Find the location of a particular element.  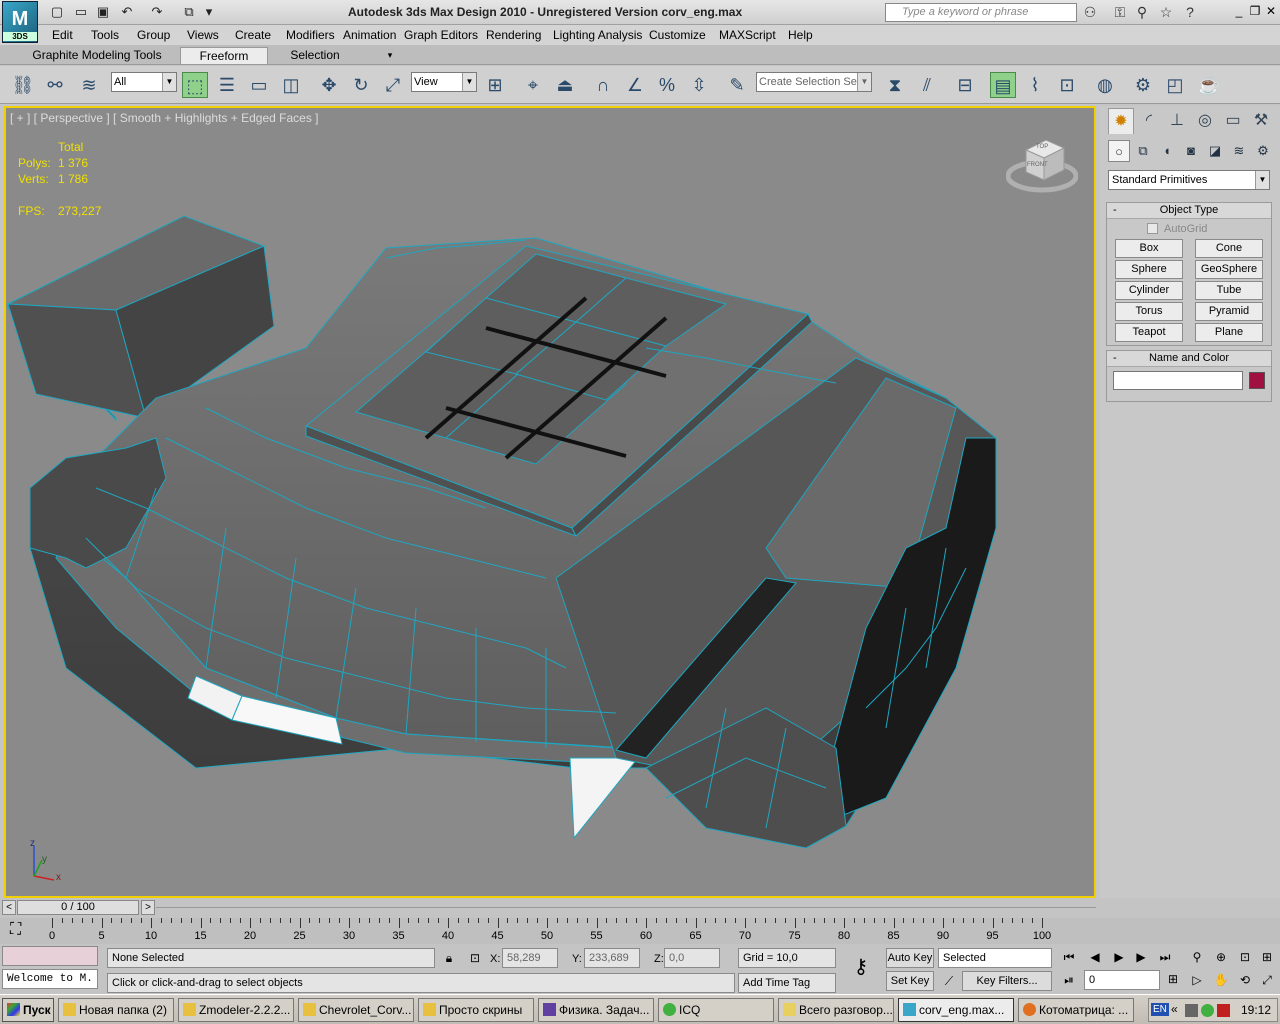

redo-icon: ↷ is located at coordinates (157, 12).